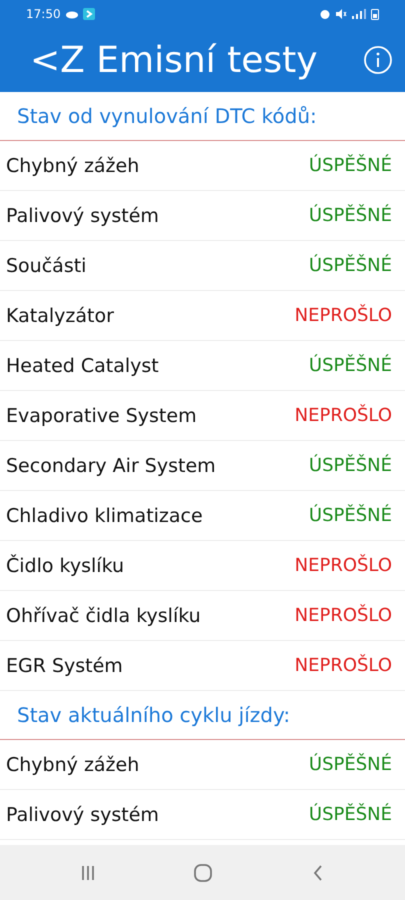 This screenshot has width=405, height=900. What do you see at coordinates (174, 60) in the screenshot?
I see `screen-title: <Z Emisní testy` at bounding box center [174, 60].